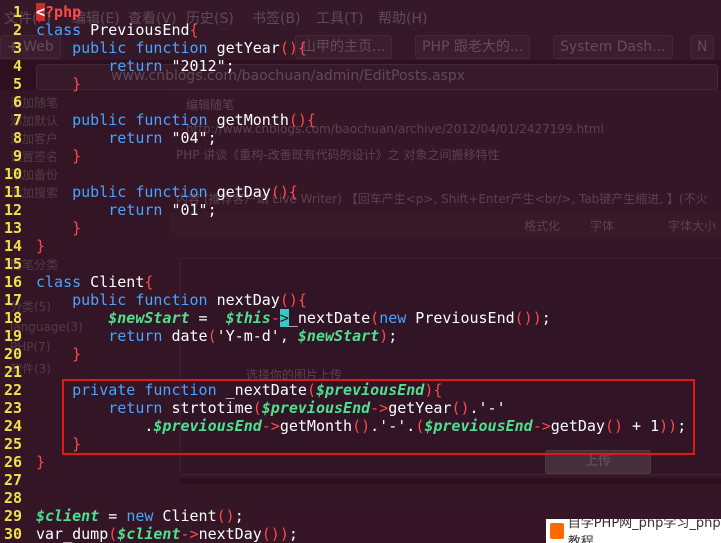 The width and height of the screenshot is (721, 543). I want to click on line-number: 14, so click(12, 246).